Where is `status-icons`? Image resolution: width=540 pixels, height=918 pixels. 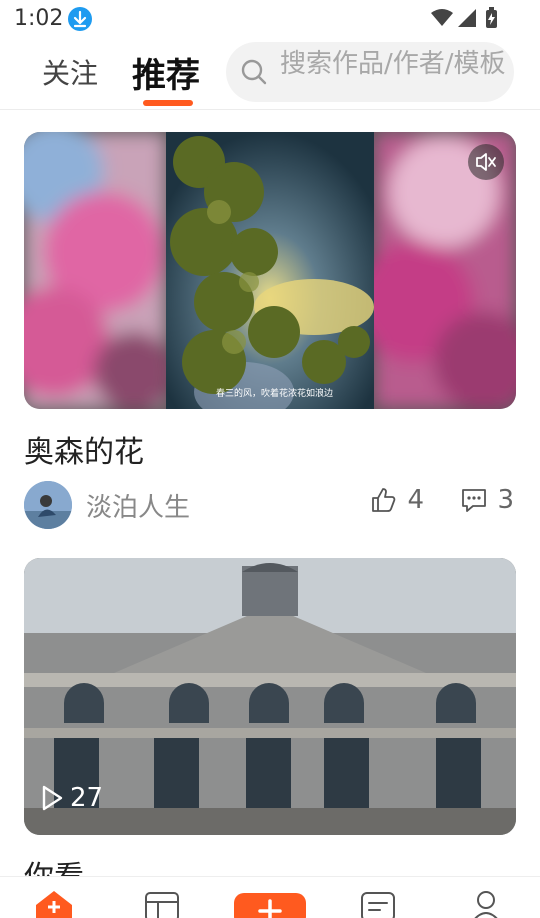
status-icons is located at coordinates (465, 20).